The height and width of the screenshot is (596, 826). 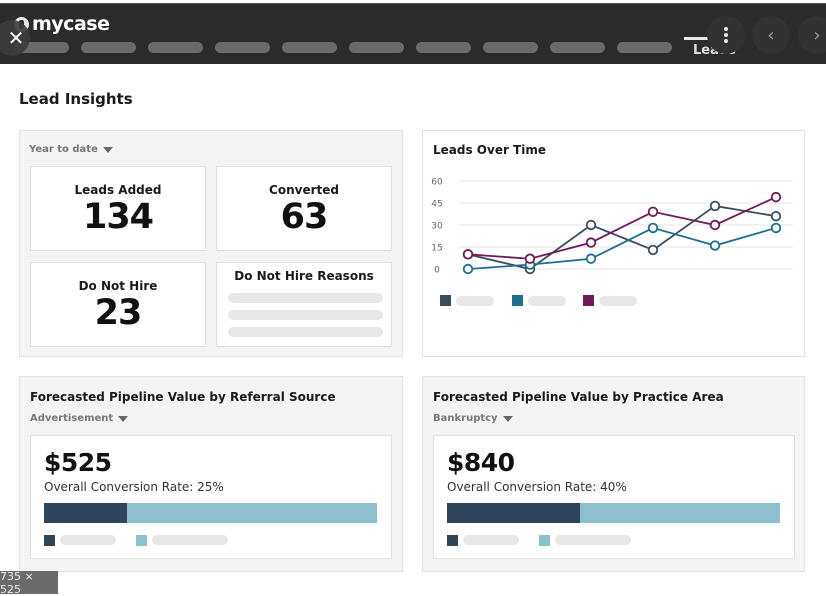 I want to click on y-tick-label: 0, so click(x=437, y=271).